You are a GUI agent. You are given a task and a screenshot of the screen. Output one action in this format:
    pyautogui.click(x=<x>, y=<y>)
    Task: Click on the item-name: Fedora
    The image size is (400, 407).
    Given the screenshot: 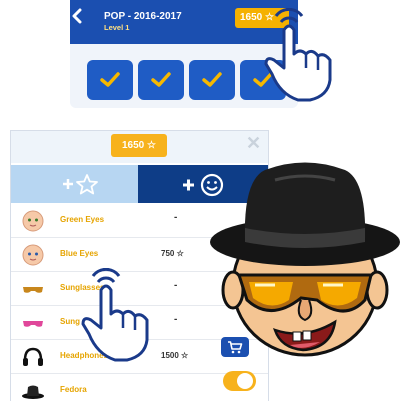 What is the action you would take?
    pyautogui.click(x=73, y=389)
    